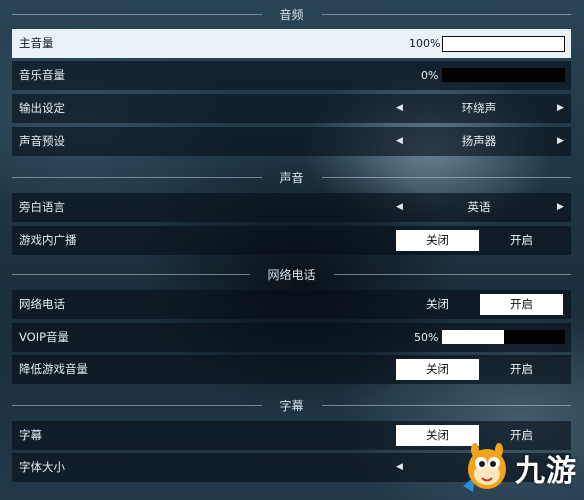 This screenshot has width=584, height=500. Describe the element at coordinates (291, 207) in the screenshot. I see `row-narration-language: 旁白语言 ◀ 英语 ▶` at that location.